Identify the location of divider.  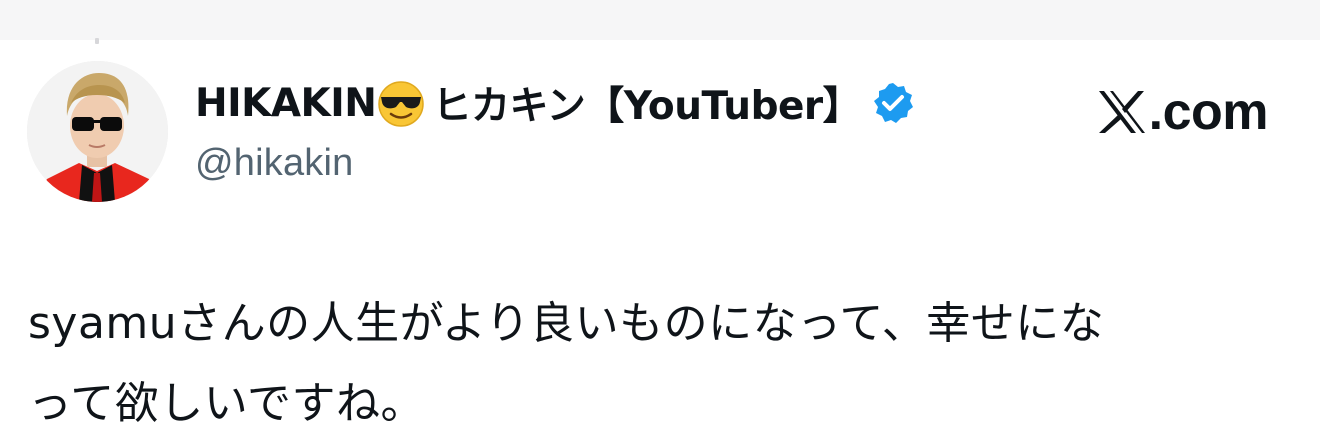
(97, 41).